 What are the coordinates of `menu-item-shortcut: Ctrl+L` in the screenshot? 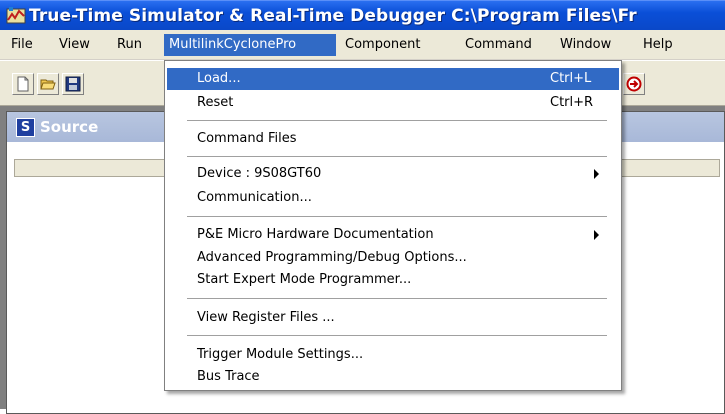 It's located at (571, 78).